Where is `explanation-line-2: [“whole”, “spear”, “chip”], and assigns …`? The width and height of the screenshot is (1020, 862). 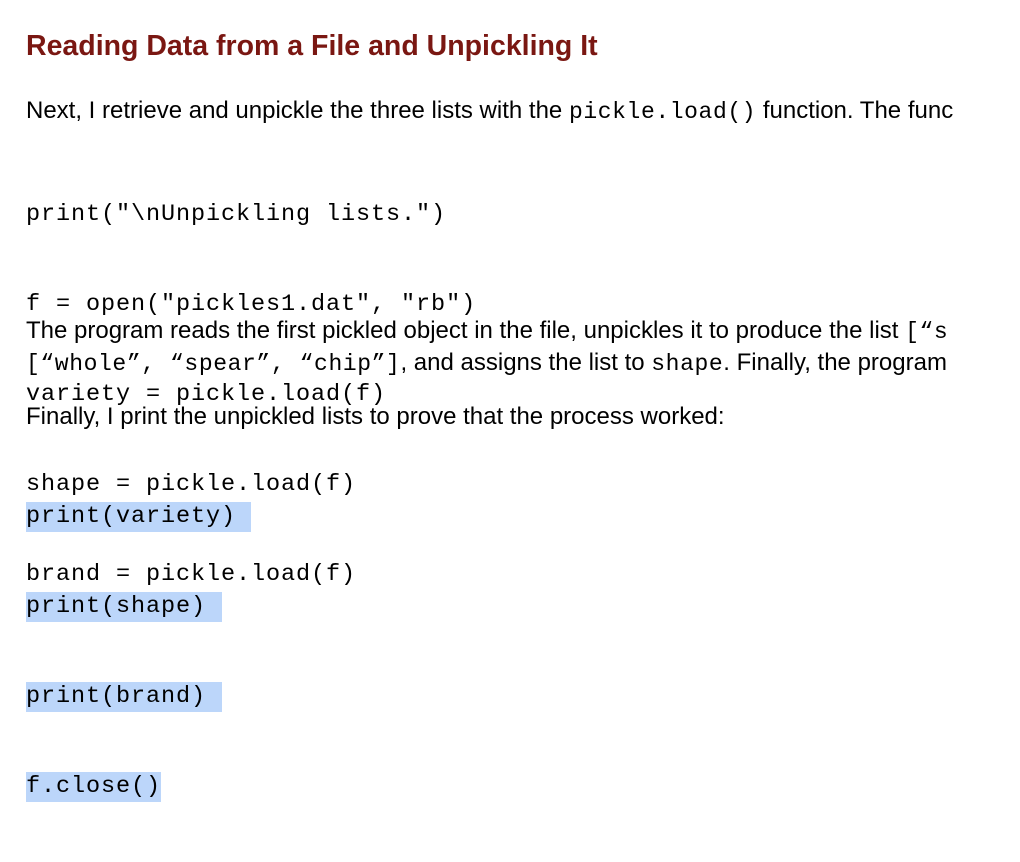 explanation-line-2: [“whole”, “spear”, “chip”], and assigns … is located at coordinates (486, 363).